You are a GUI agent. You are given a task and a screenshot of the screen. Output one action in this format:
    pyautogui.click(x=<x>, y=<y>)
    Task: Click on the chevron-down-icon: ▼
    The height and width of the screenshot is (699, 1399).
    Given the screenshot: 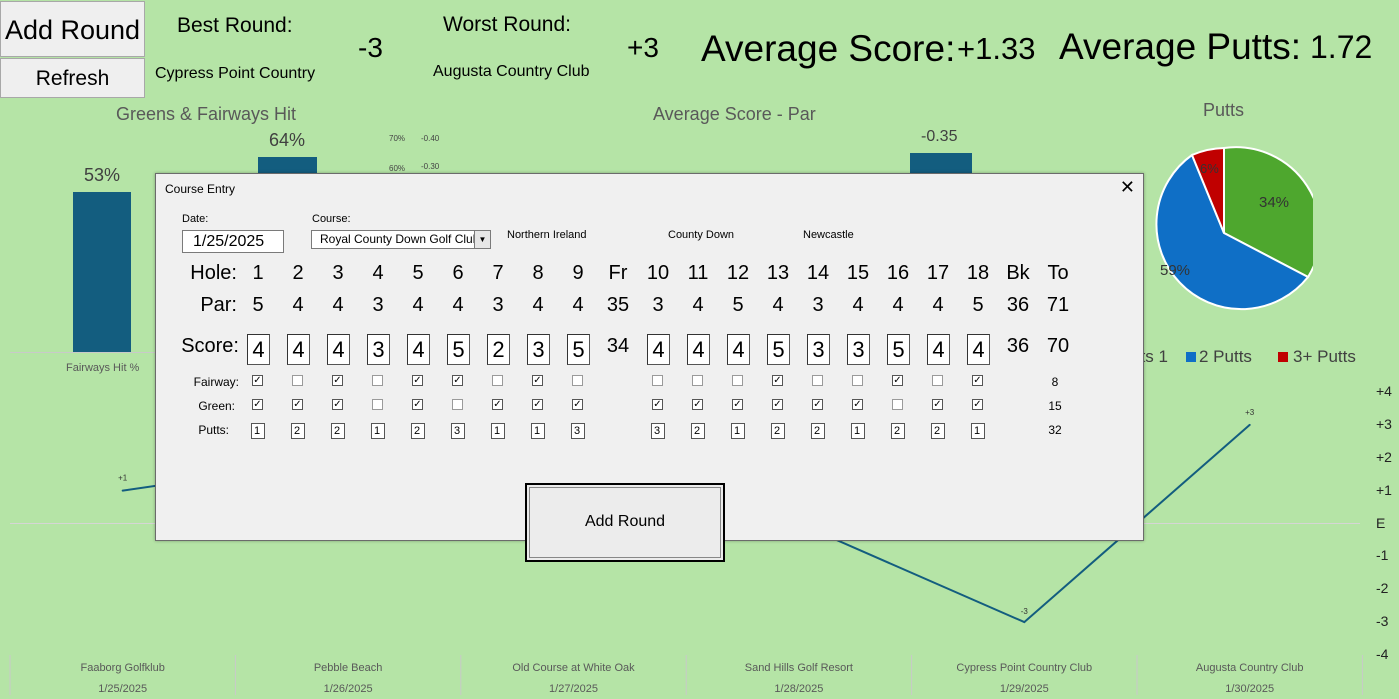 What is the action you would take?
    pyautogui.click(x=482, y=239)
    